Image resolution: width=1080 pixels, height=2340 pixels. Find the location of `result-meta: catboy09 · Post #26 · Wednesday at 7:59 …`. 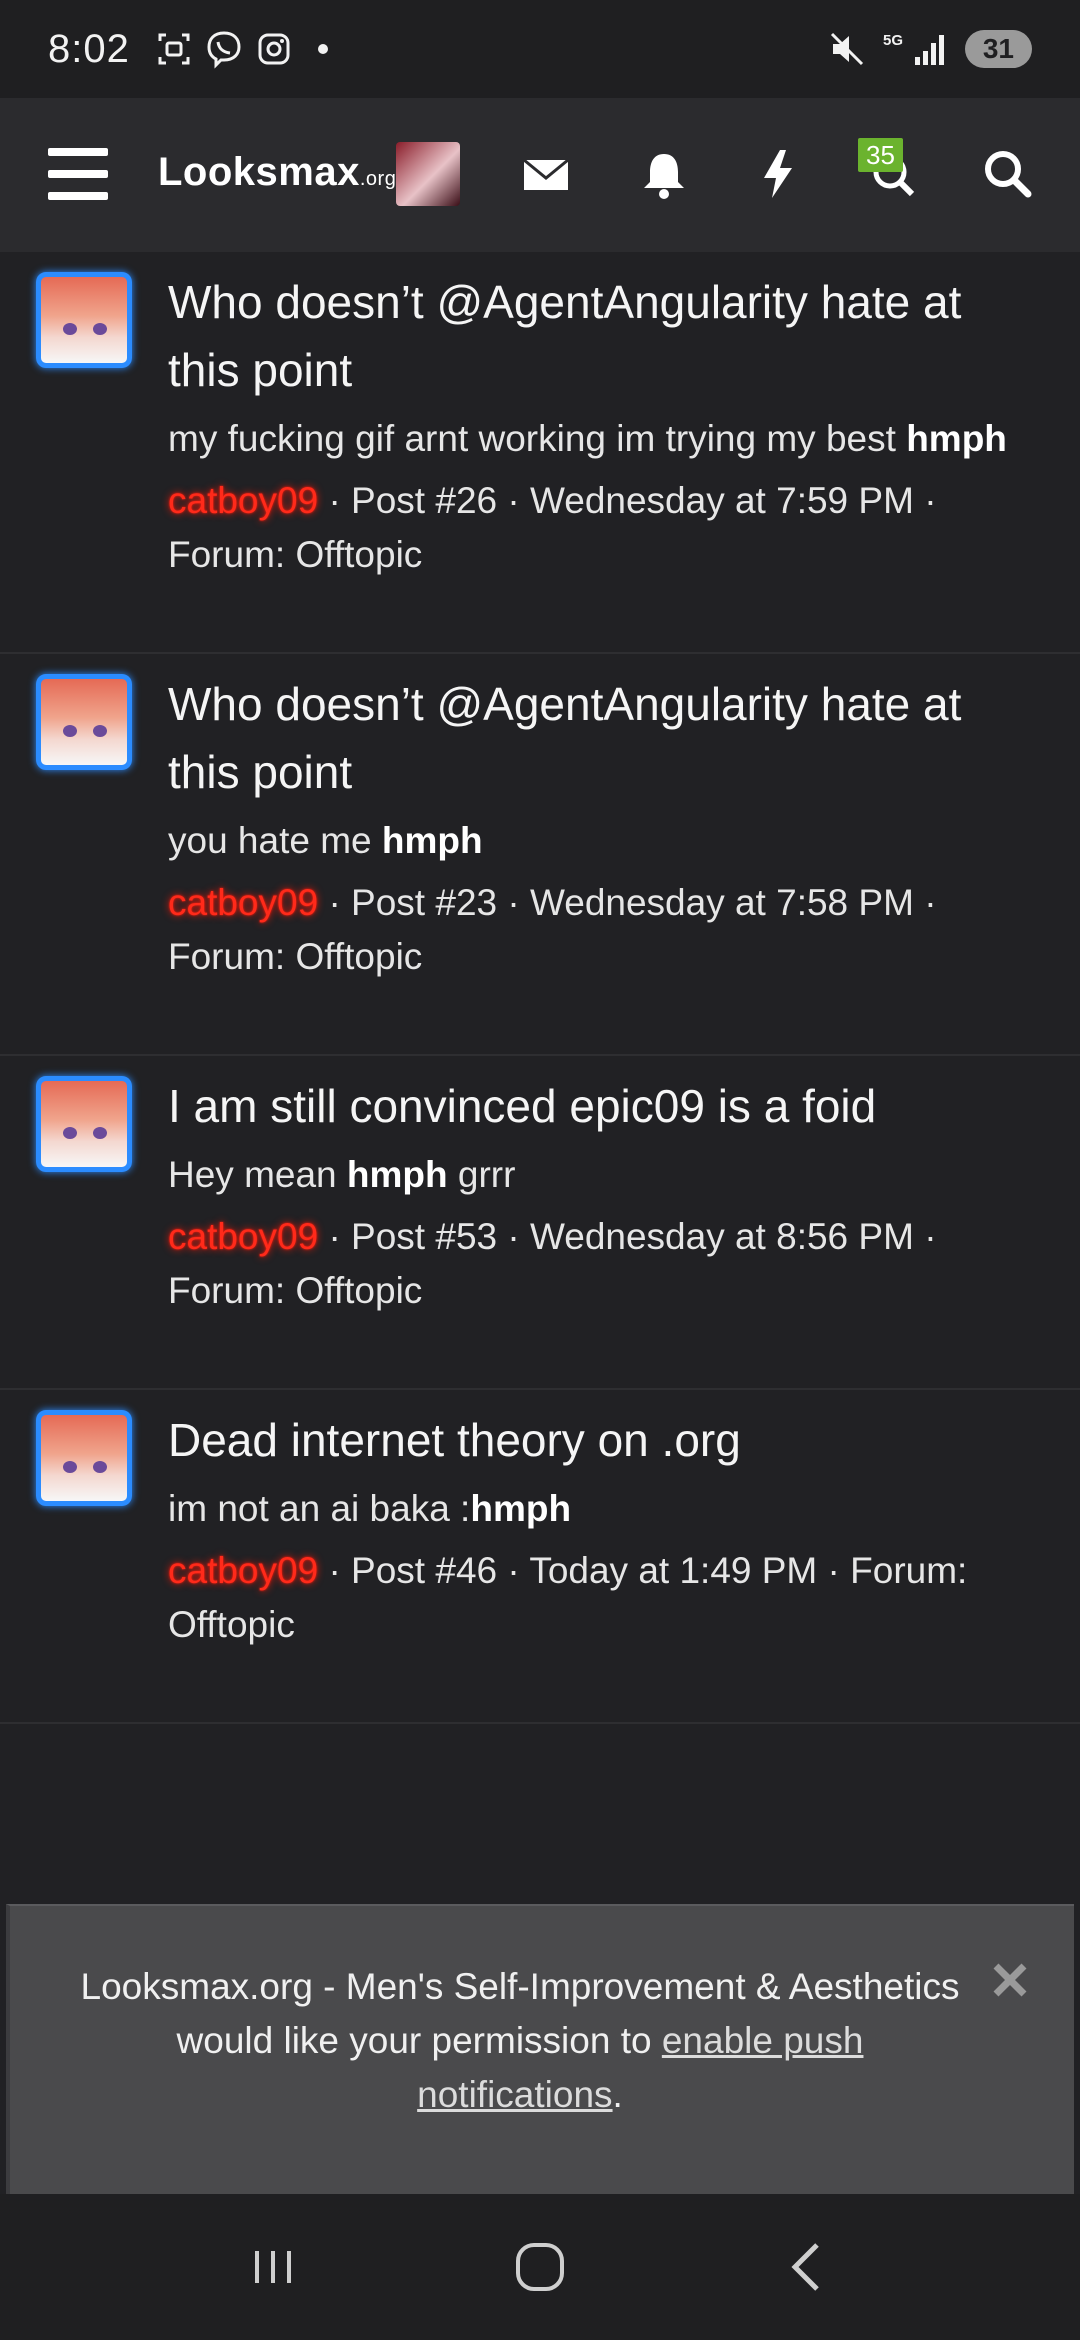

result-meta: catboy09 · Post #26 · Wednesday at 7:59 … is located at coordinates (594, 528).